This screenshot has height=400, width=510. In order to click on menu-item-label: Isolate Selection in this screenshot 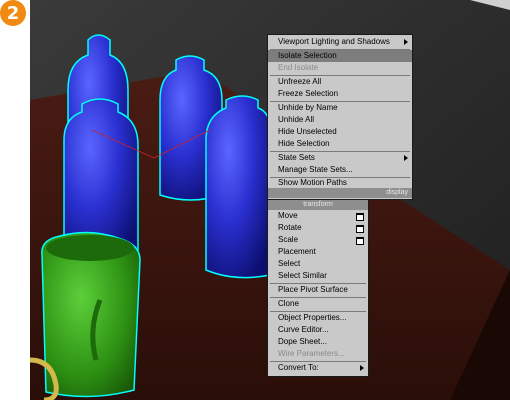, I will do `click(307, 55)`.